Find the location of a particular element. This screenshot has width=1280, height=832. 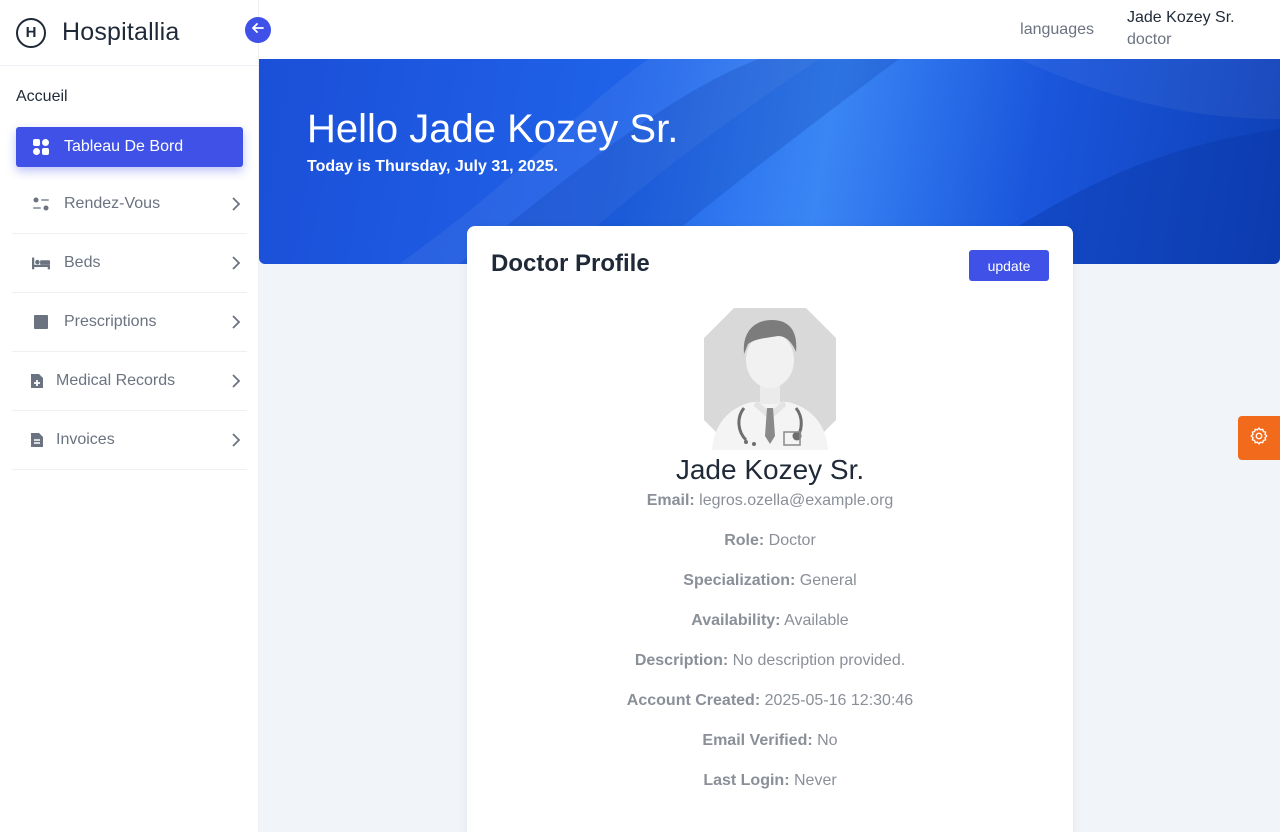

brand: H Hospitallia is located at coordinates (129, 33).